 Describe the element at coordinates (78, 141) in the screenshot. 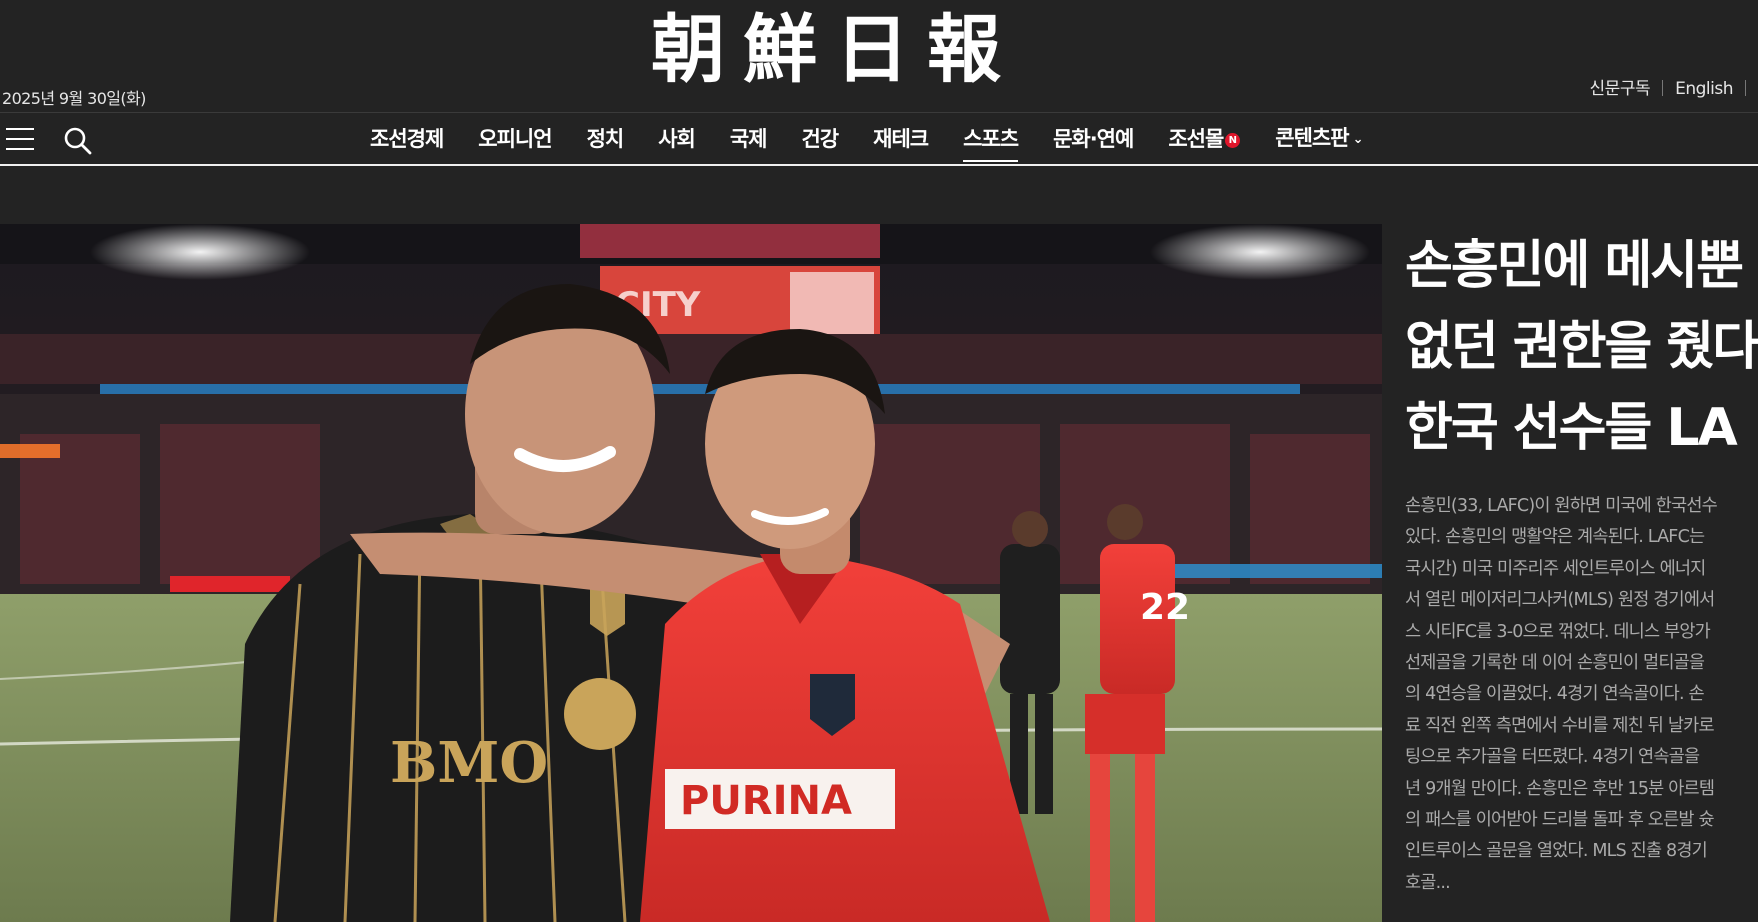

I see `search-icon` at that location.